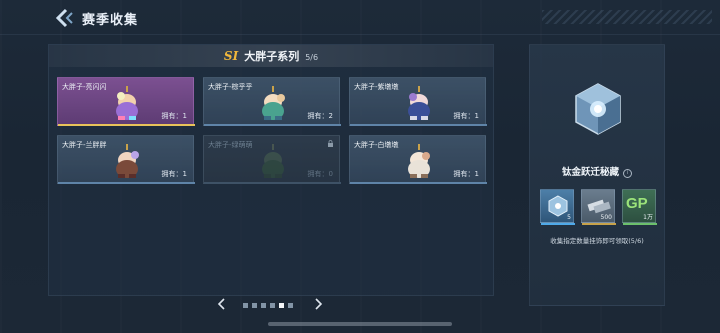 The height and width of the screenshot is (333, 720). I want to click on card-name: 大胖子-亮闪闪, so click(84, 87).